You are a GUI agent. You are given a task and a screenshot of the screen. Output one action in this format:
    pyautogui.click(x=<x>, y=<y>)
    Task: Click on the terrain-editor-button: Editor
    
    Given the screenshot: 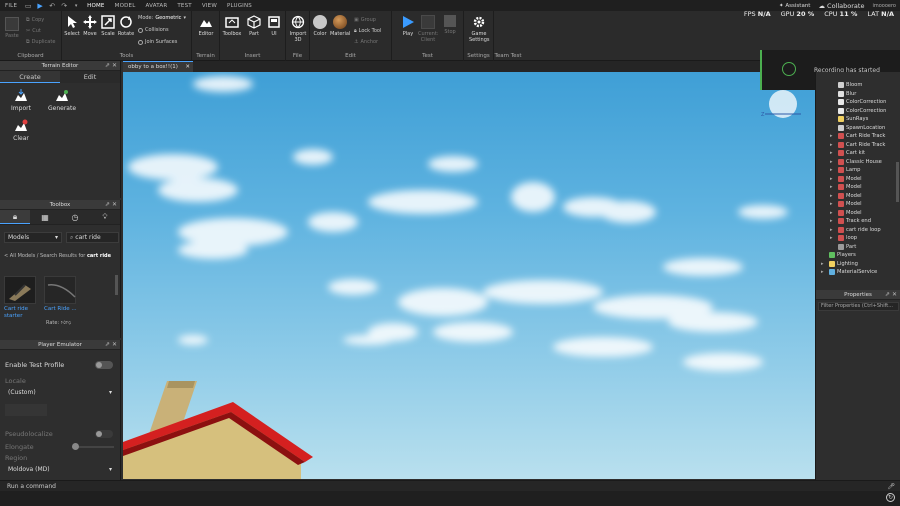 What is the action you would take?
    pyautogui.click(x=206, y=26)
    